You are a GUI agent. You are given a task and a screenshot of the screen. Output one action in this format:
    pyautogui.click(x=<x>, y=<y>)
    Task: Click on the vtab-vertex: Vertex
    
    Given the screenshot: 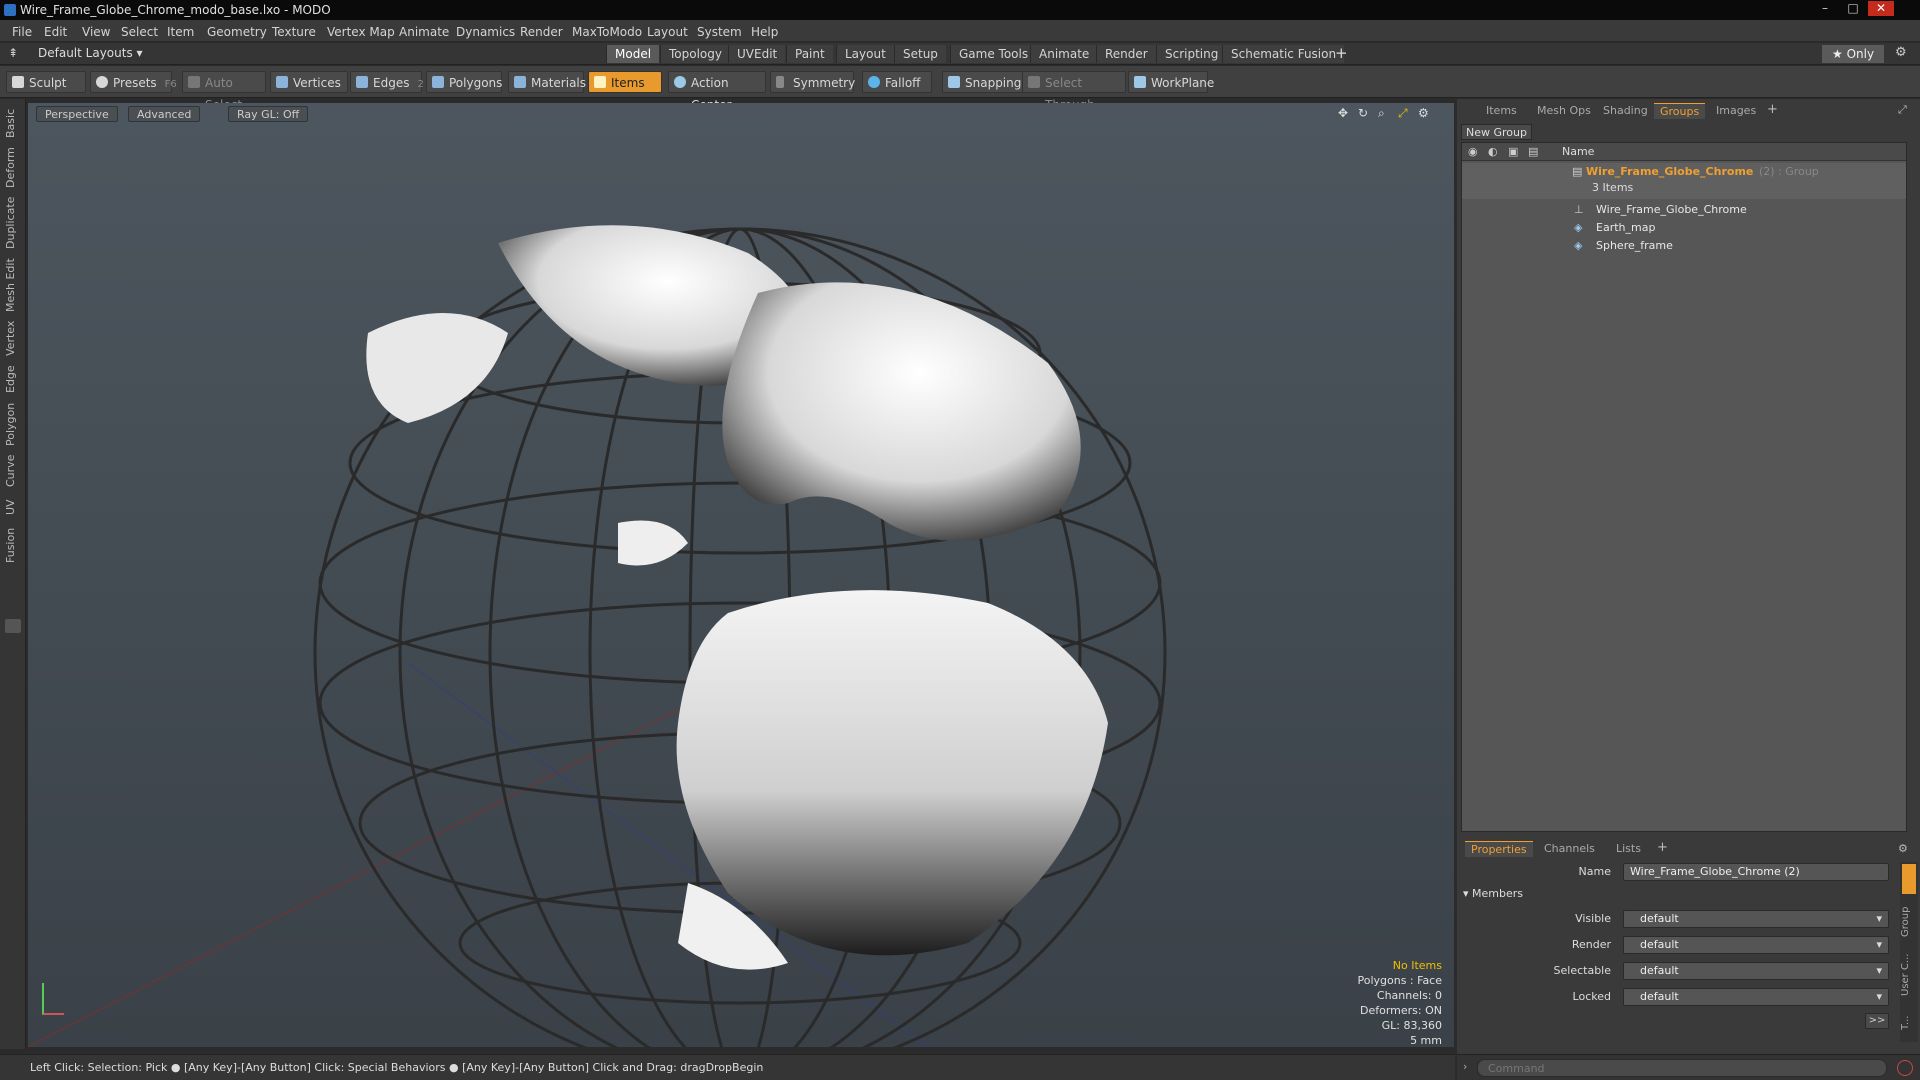 What is the action you would take?
    pyautogui.click(x=13, y=338)
    